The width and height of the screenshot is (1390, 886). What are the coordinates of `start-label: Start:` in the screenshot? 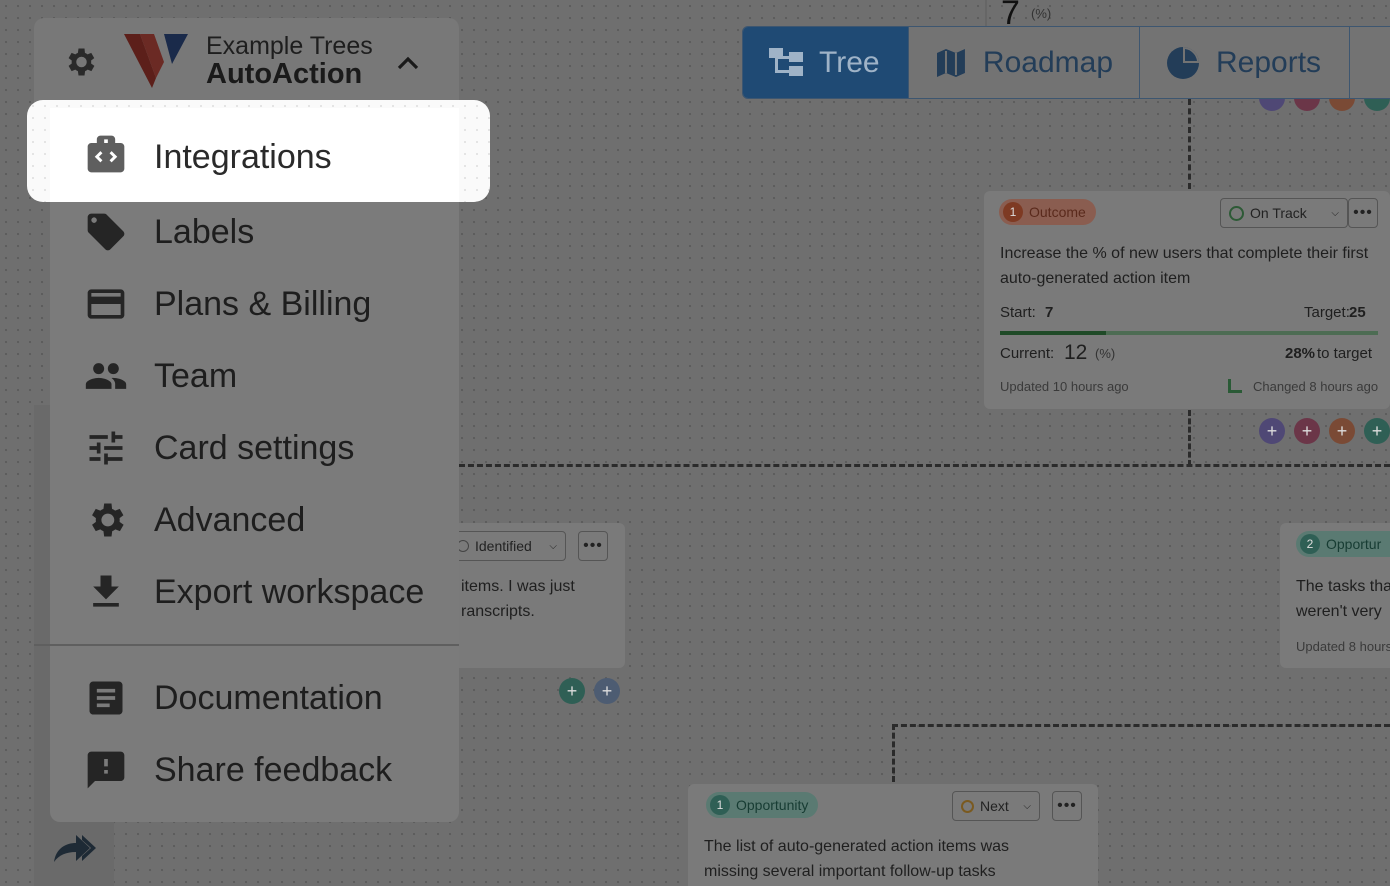 It's located at (1018, 312).